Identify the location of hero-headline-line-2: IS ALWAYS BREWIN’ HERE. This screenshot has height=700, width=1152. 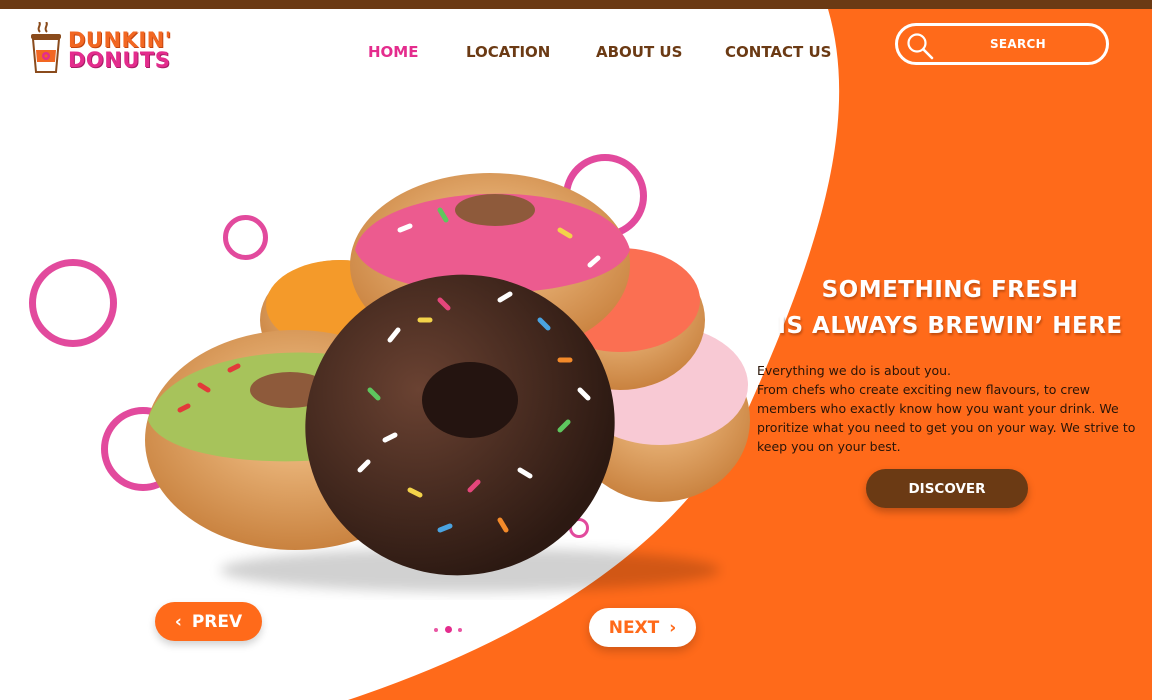
(950, 326).